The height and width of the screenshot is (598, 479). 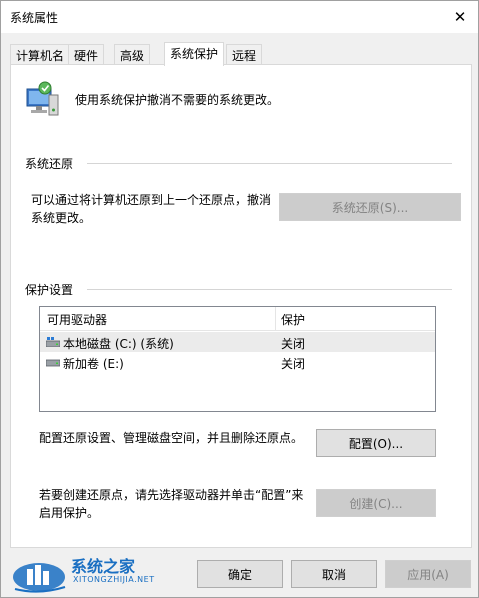 I want to click on drive-name: 本地磁盘 (C:) (系统), so click(x=118, y=344).